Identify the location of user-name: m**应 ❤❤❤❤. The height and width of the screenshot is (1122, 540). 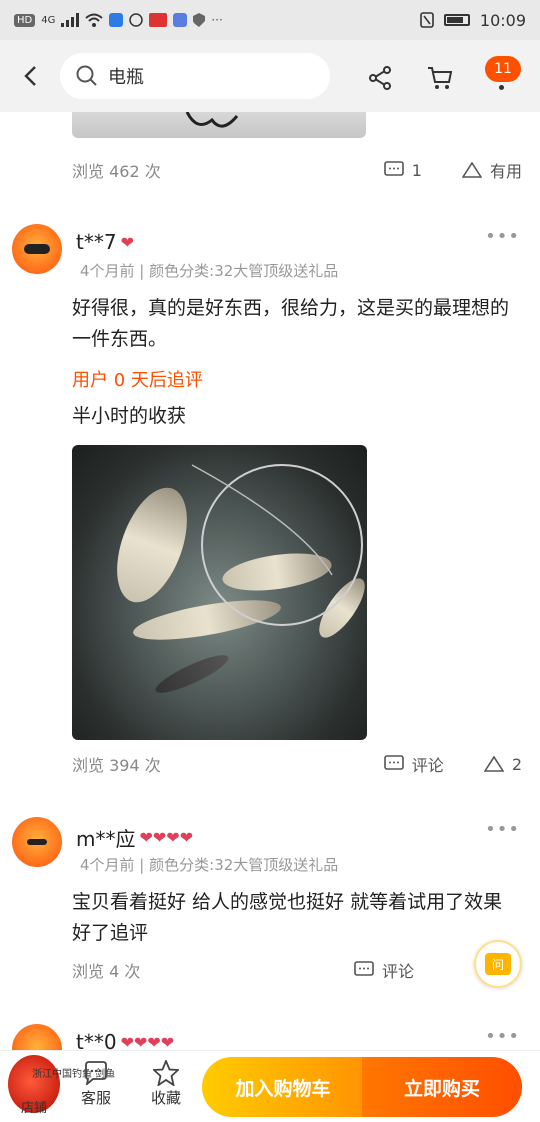
(134, 837).